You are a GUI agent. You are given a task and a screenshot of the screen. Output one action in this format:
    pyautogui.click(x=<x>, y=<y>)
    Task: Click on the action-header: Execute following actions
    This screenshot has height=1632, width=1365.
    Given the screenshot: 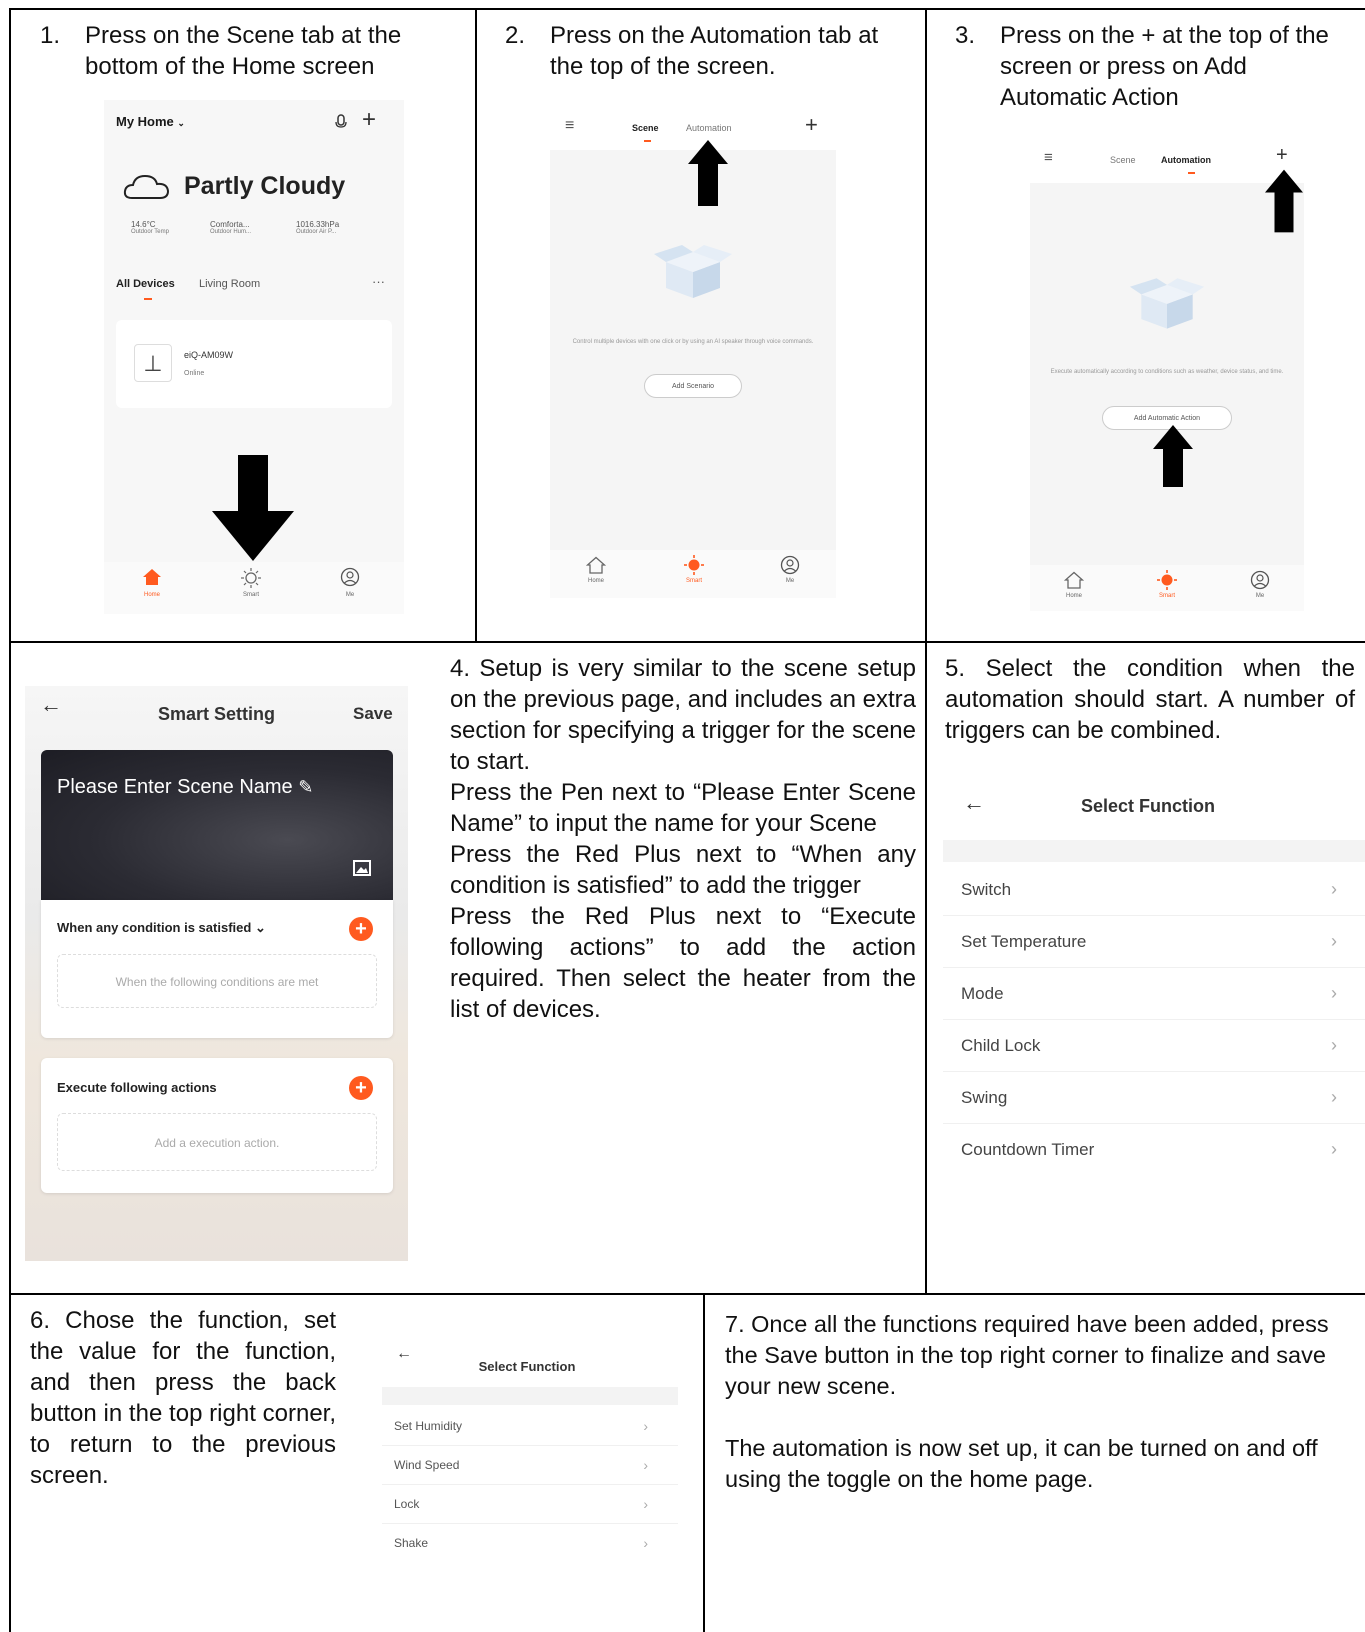 What is the action you would take?
    pyautogui.click(x=137, y=1087)
    